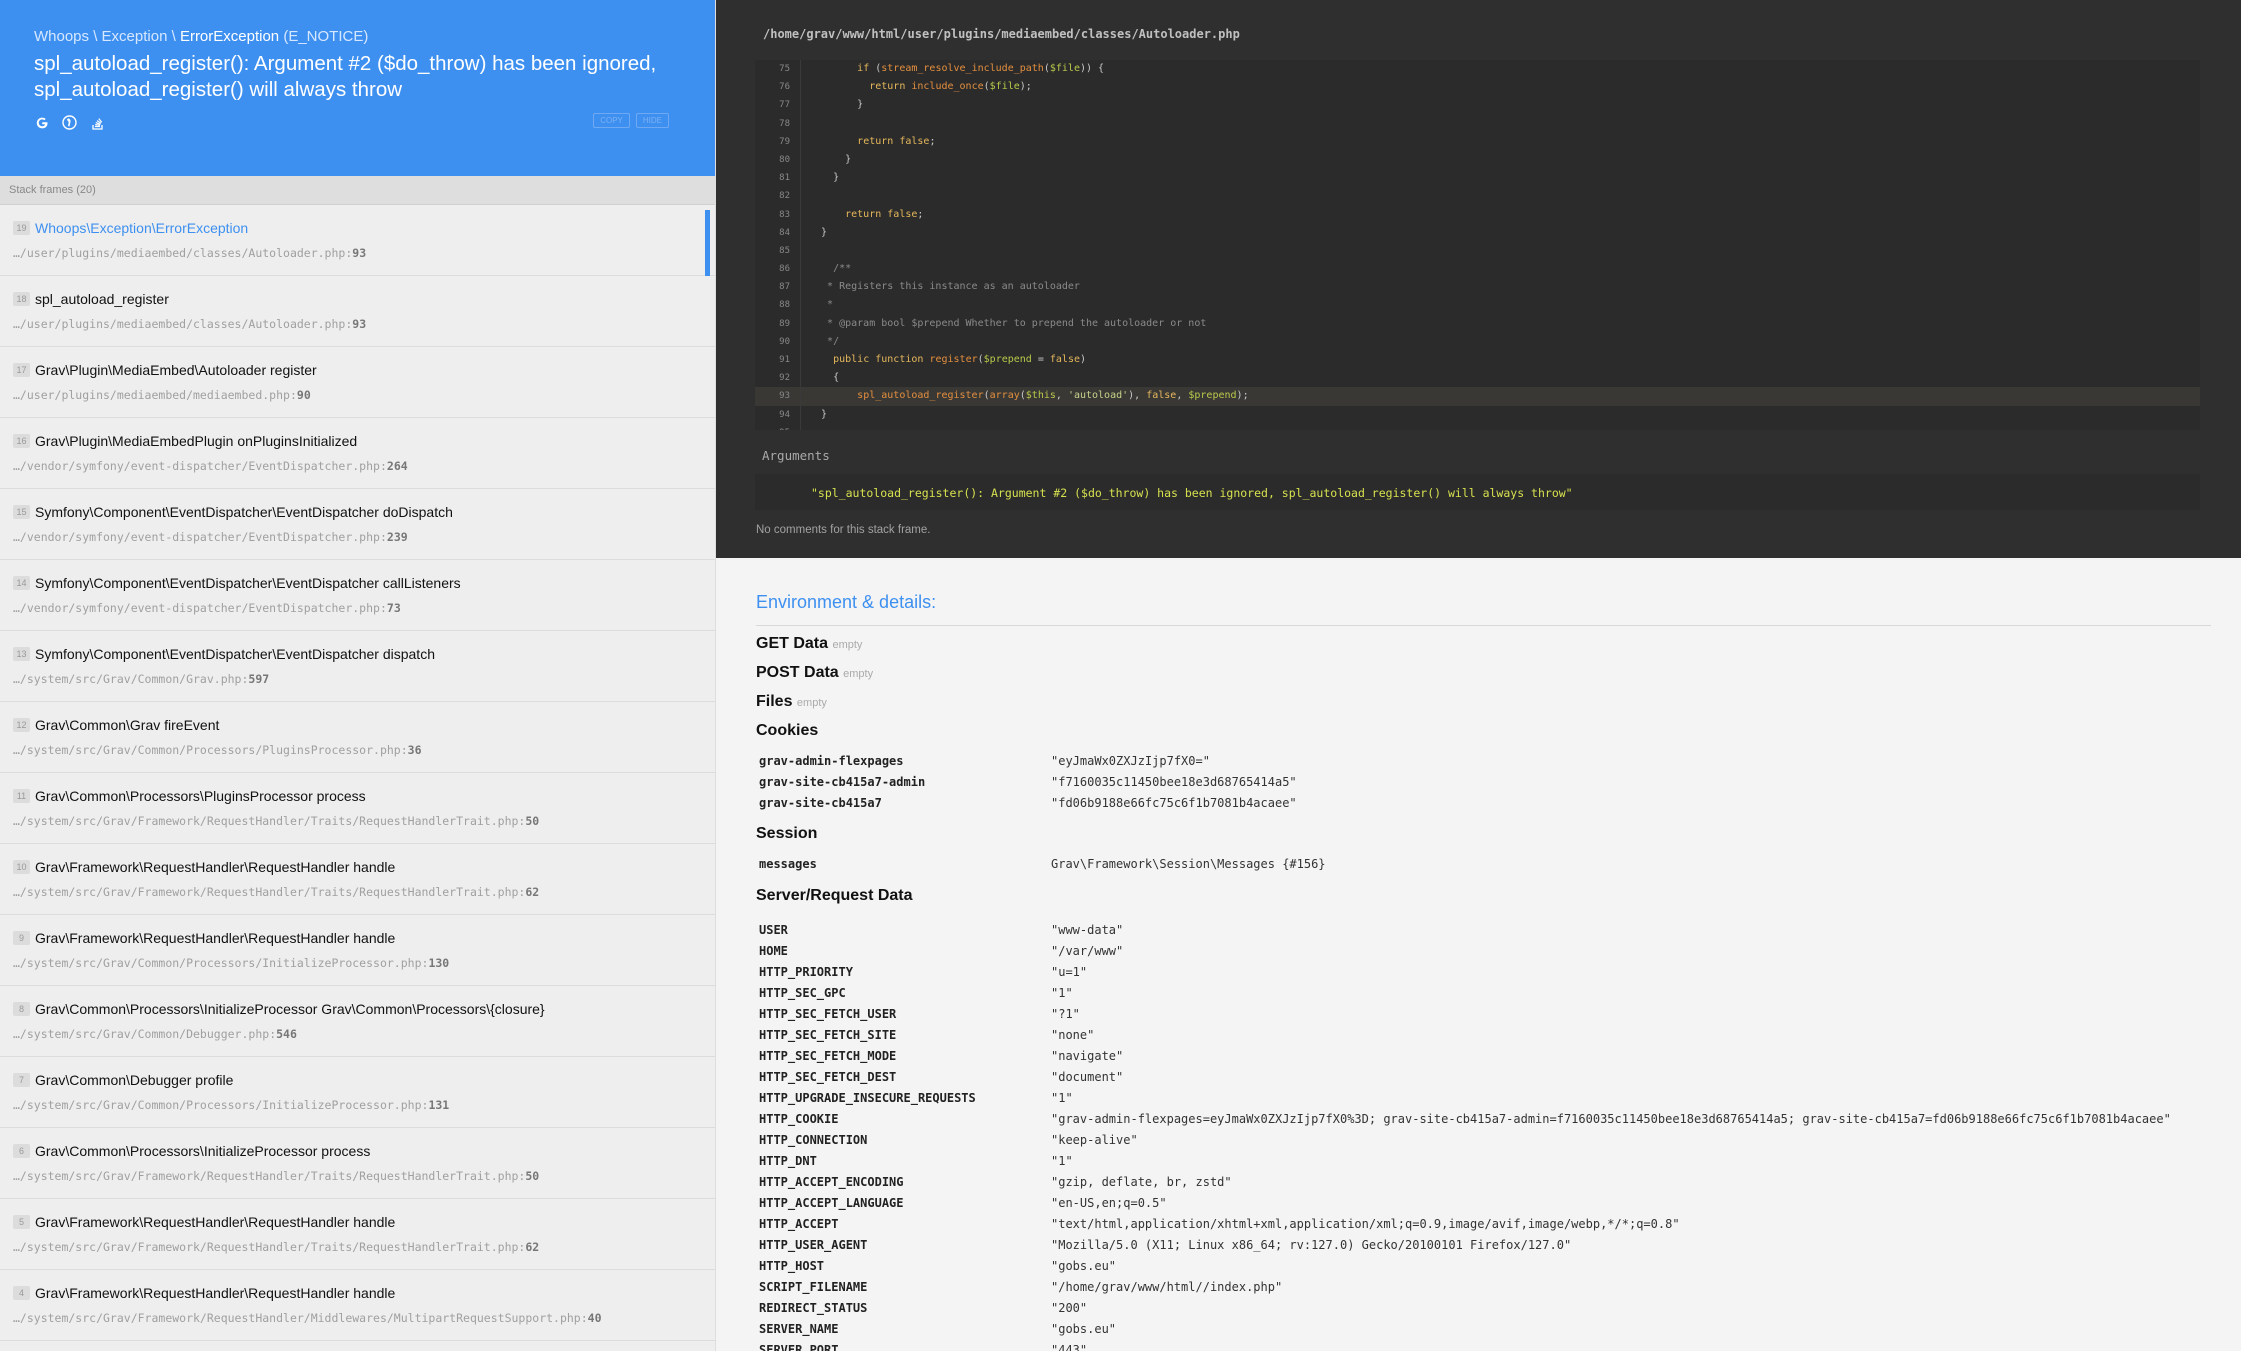  Describe the element at coordinates (813, 1287) in the screenshot. I see `row-key: SCRIPT_FILENAME` at that location.